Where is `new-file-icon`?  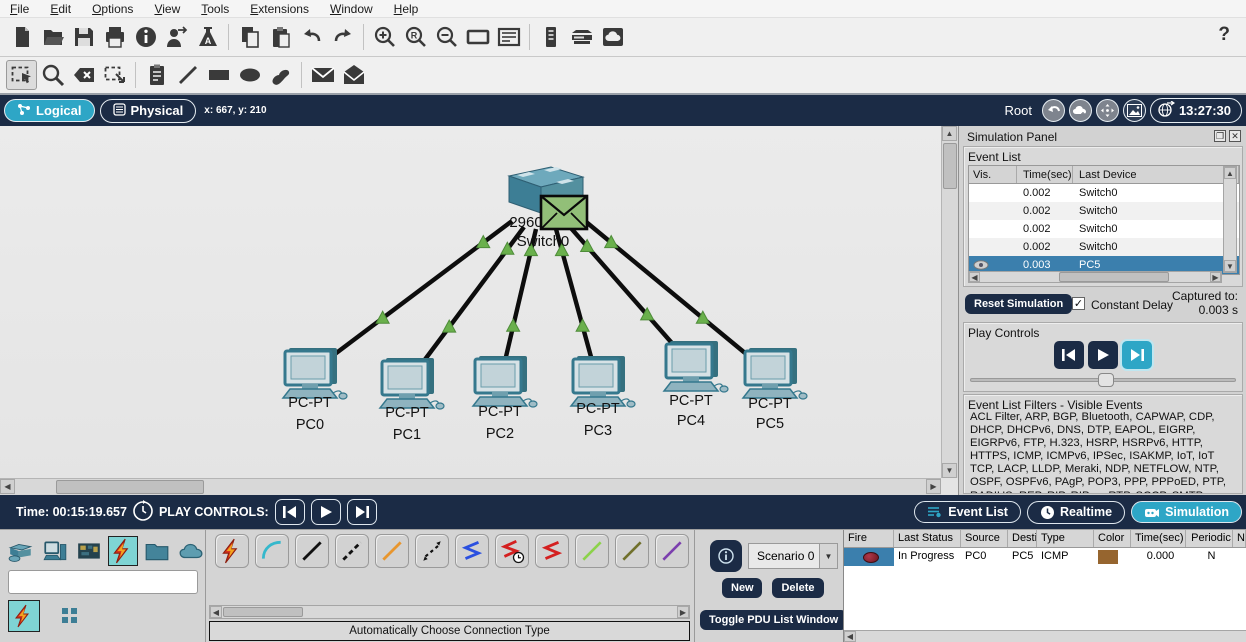 new-file-icon is located at coordinates (21, 37).